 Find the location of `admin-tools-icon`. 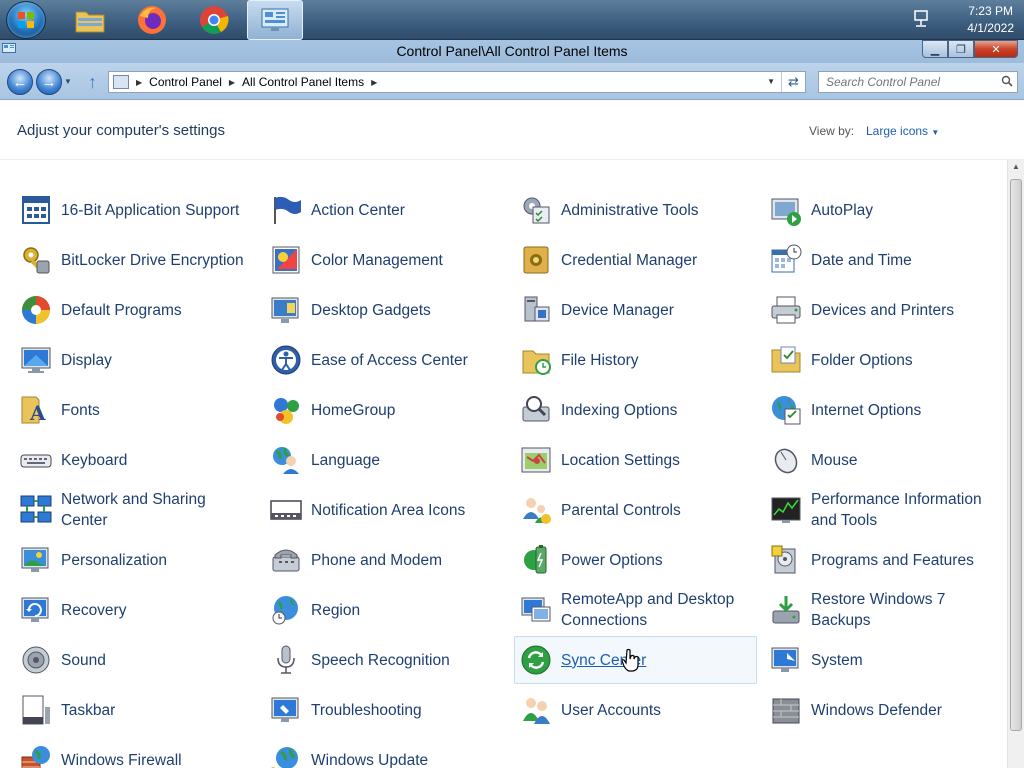

admin-tools-icon is located at coordinates (536, 210).